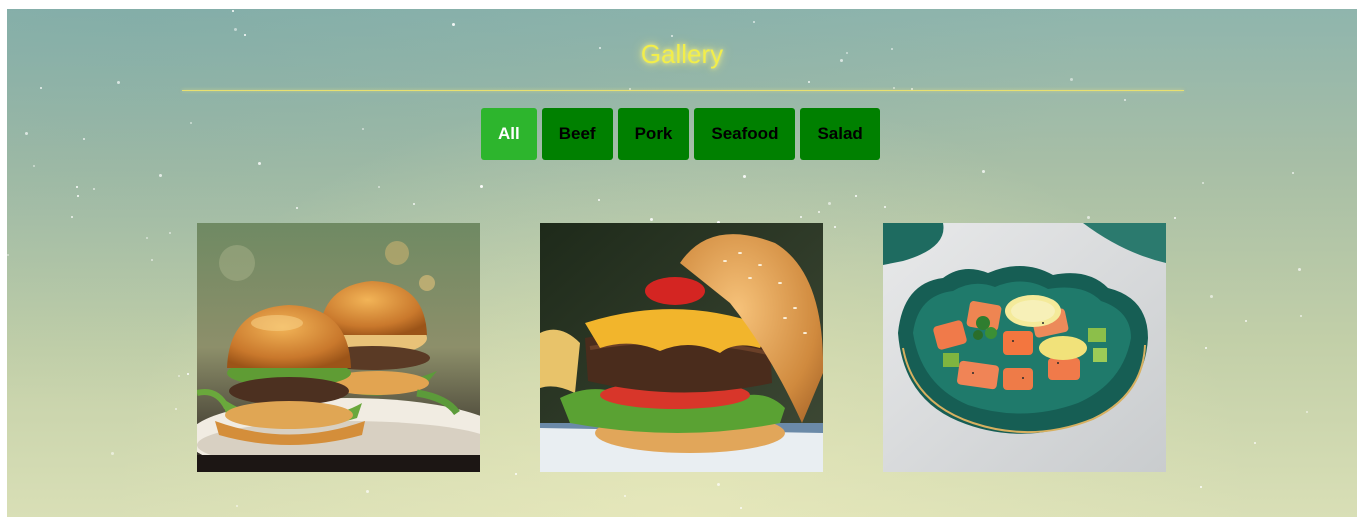  I want to click on gallery-item-double-burgers, so click(338, 347).